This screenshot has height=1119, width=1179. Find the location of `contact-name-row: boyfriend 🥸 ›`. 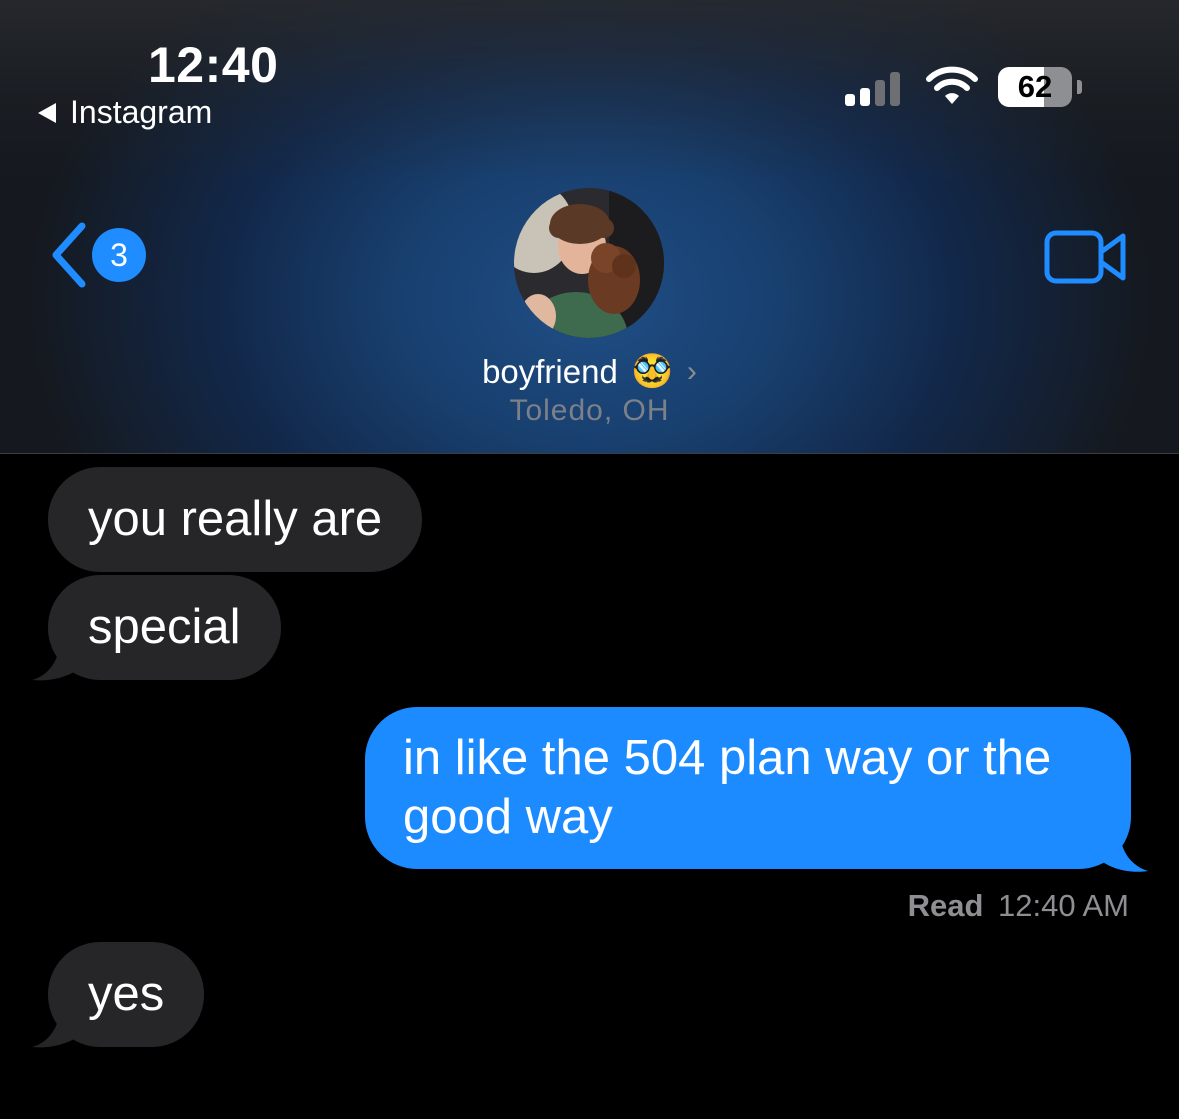

contact-name-row: boyfriend 🥸 › is located at coordinates (589, 371).